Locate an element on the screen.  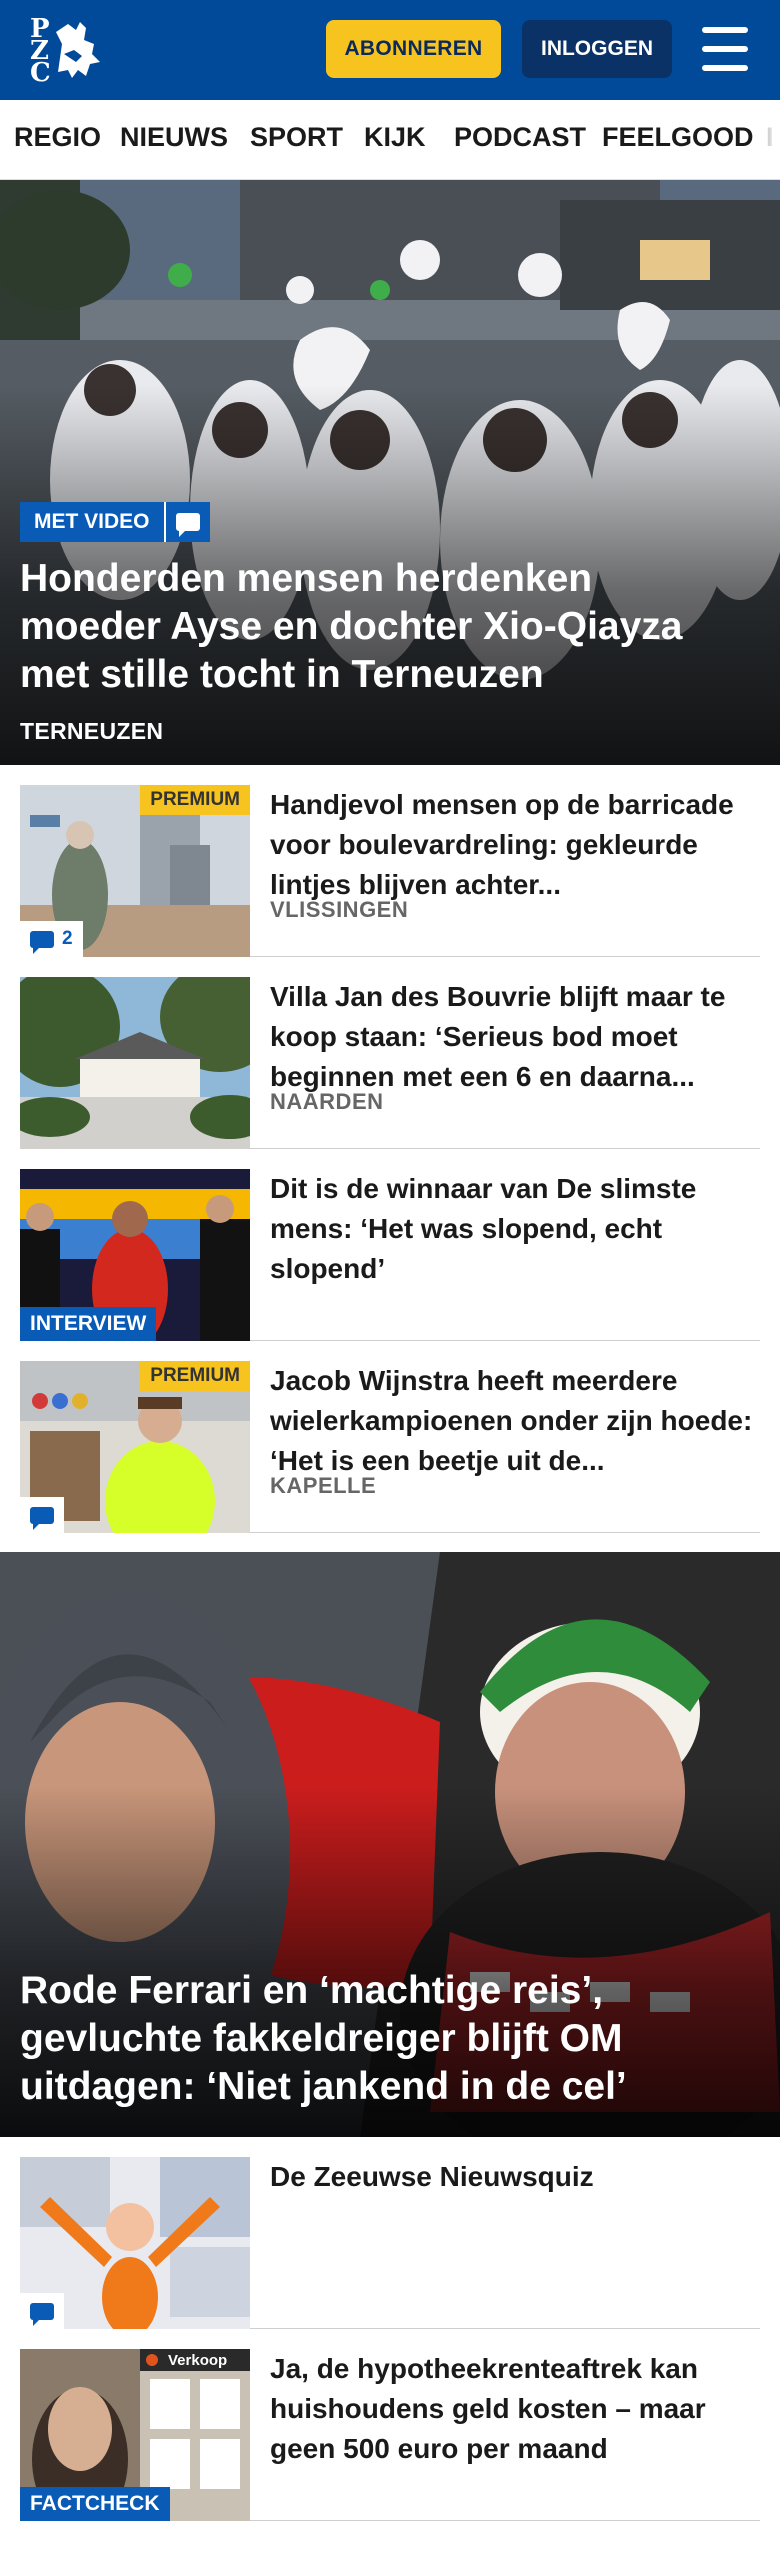
video-badge-label: MET VIDEO is located at coordinates (92, 522).